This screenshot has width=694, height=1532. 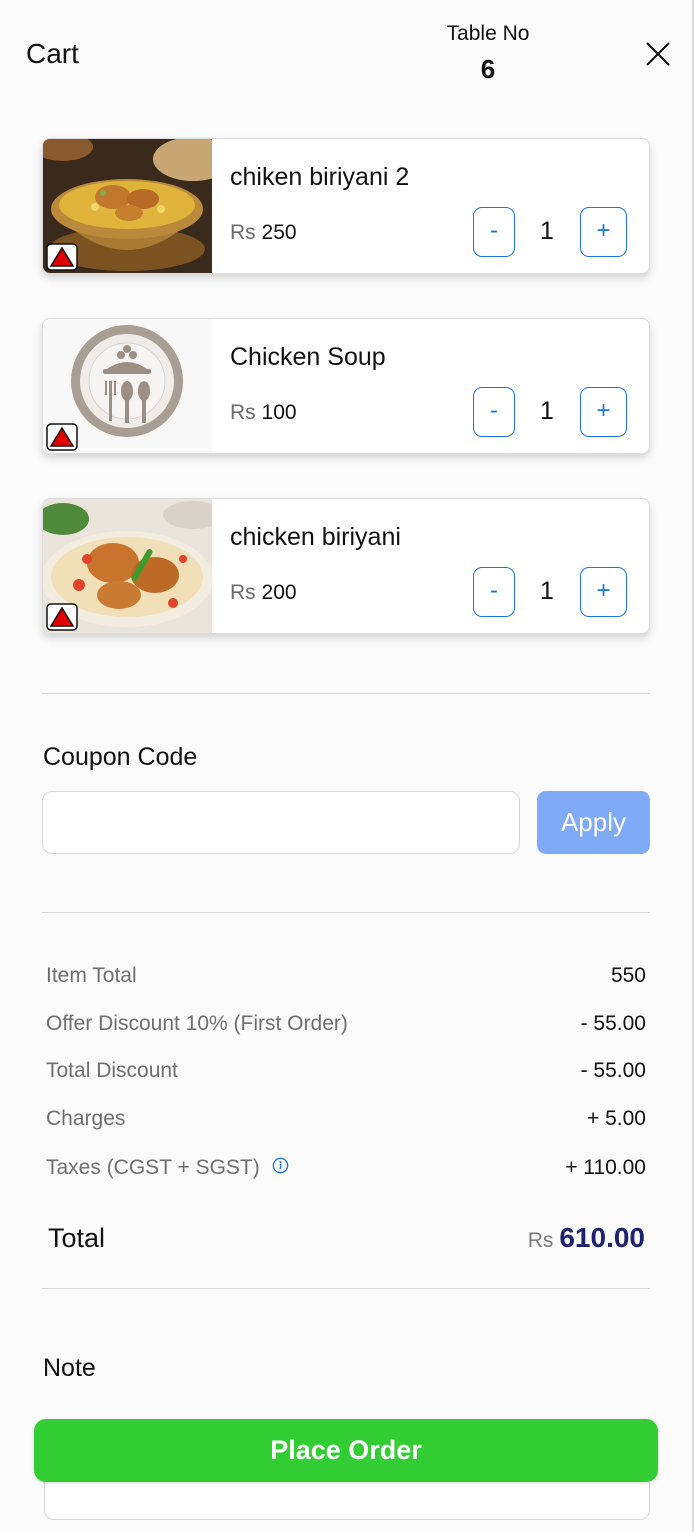 I want to click on coupon-label: Coupon Code, so click(x=120, y=757).